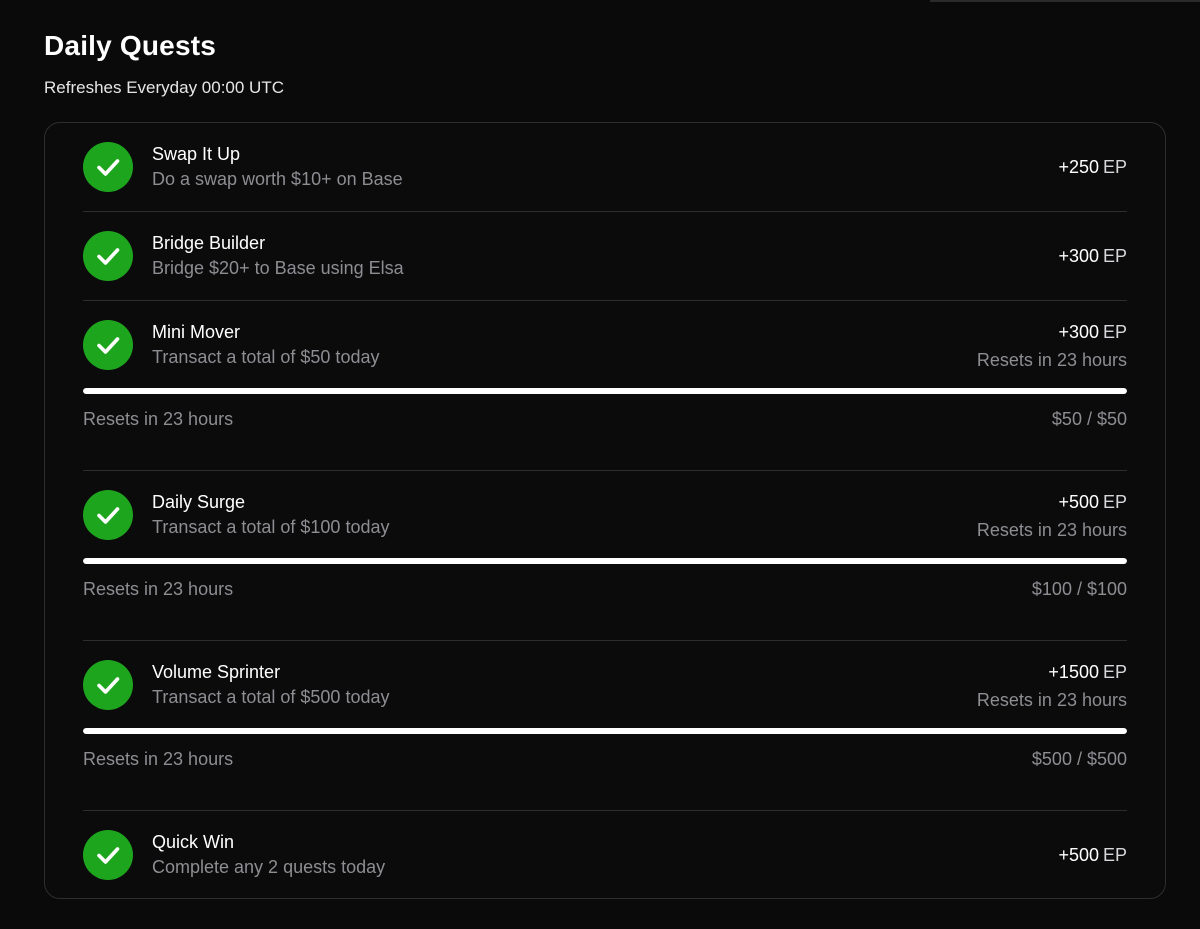 This screenshot has width=1200, height=929. I want to click on quest-name: Quick Win, so click(193, 842).